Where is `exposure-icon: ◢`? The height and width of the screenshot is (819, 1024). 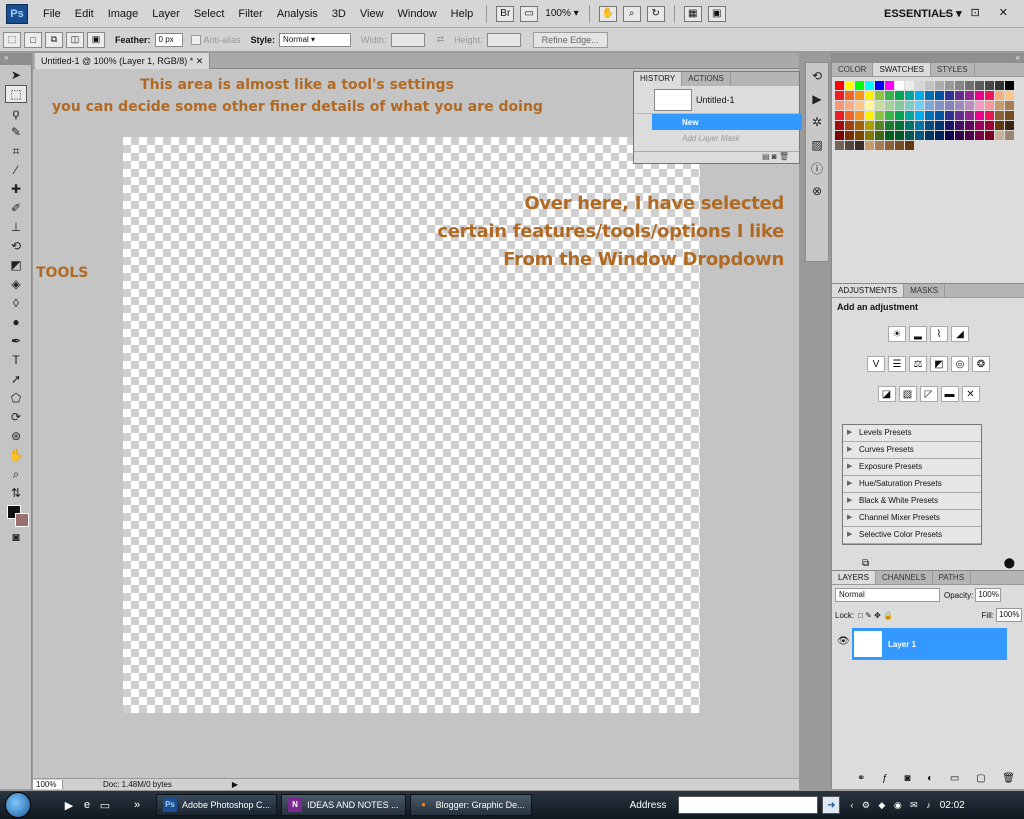
exposure-icon: ◢ is located at coordinates (960, 334).